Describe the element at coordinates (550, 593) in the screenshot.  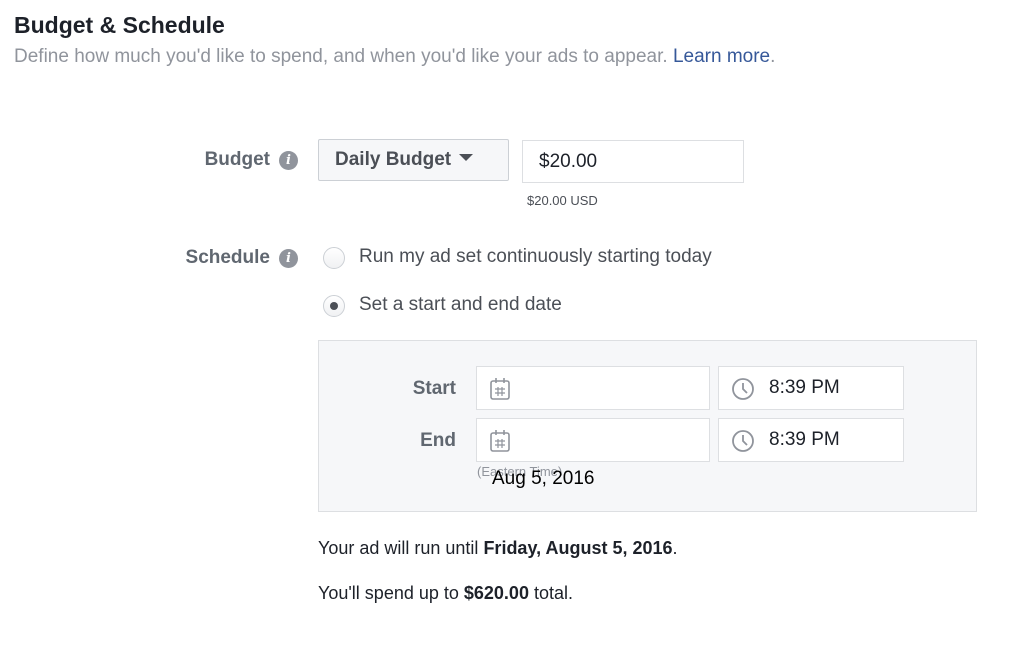
I see `spend-suffix: total.` at that location.